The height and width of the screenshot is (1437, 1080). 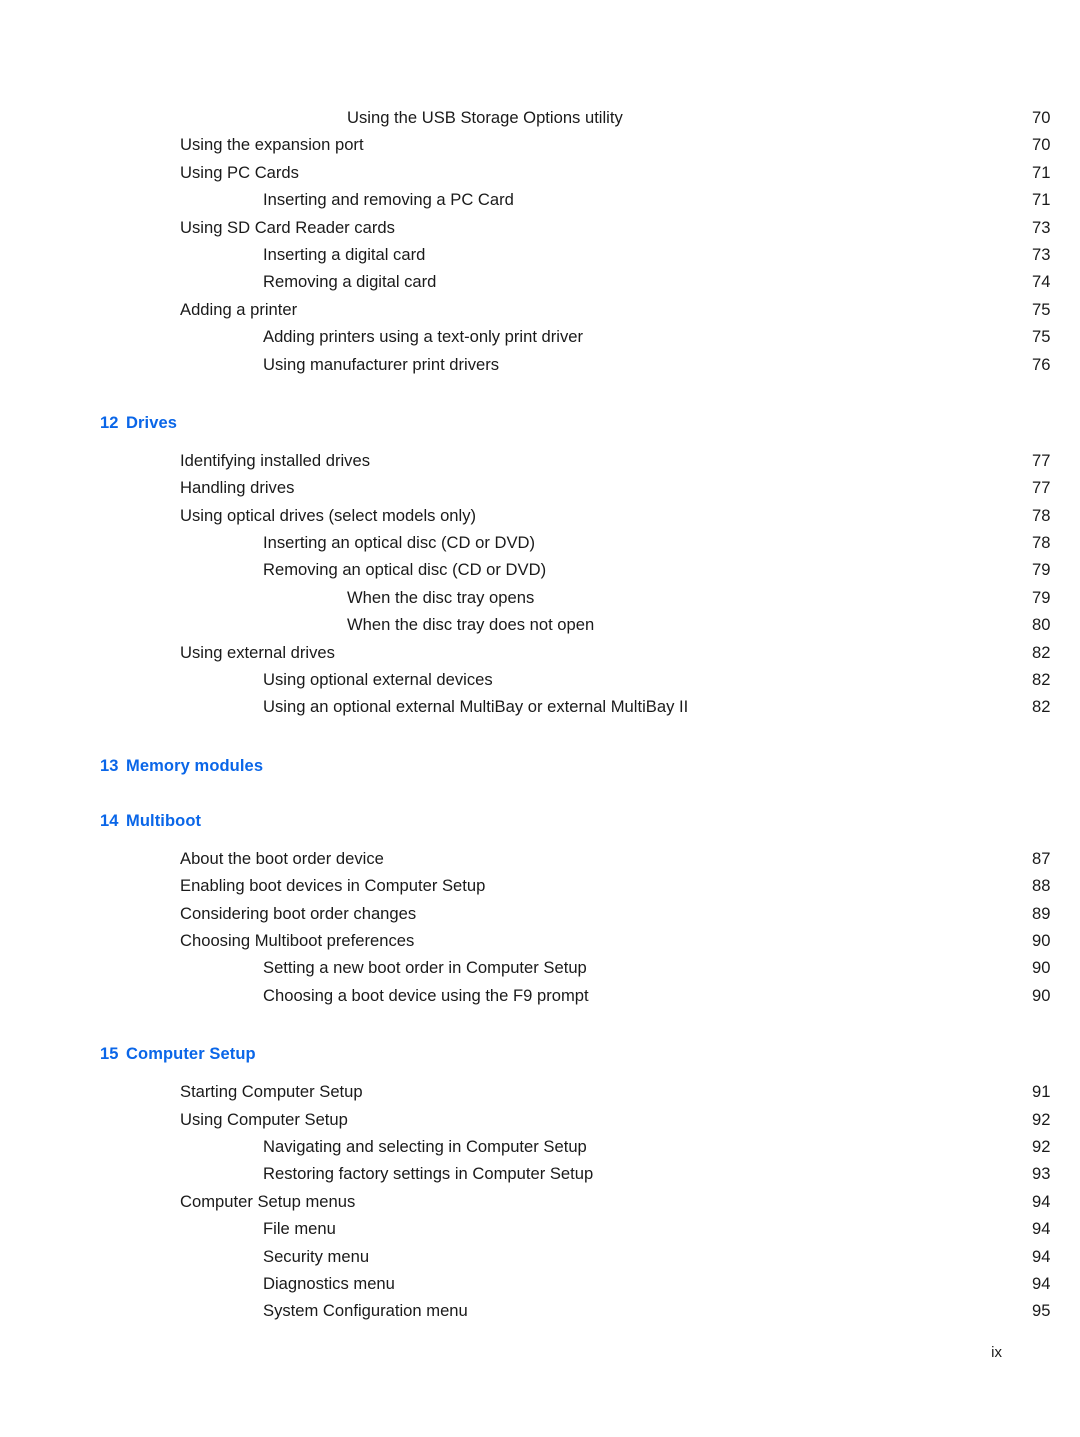 I want to click on chapter-title: Computer Setup, so click(x=191, y=1054).